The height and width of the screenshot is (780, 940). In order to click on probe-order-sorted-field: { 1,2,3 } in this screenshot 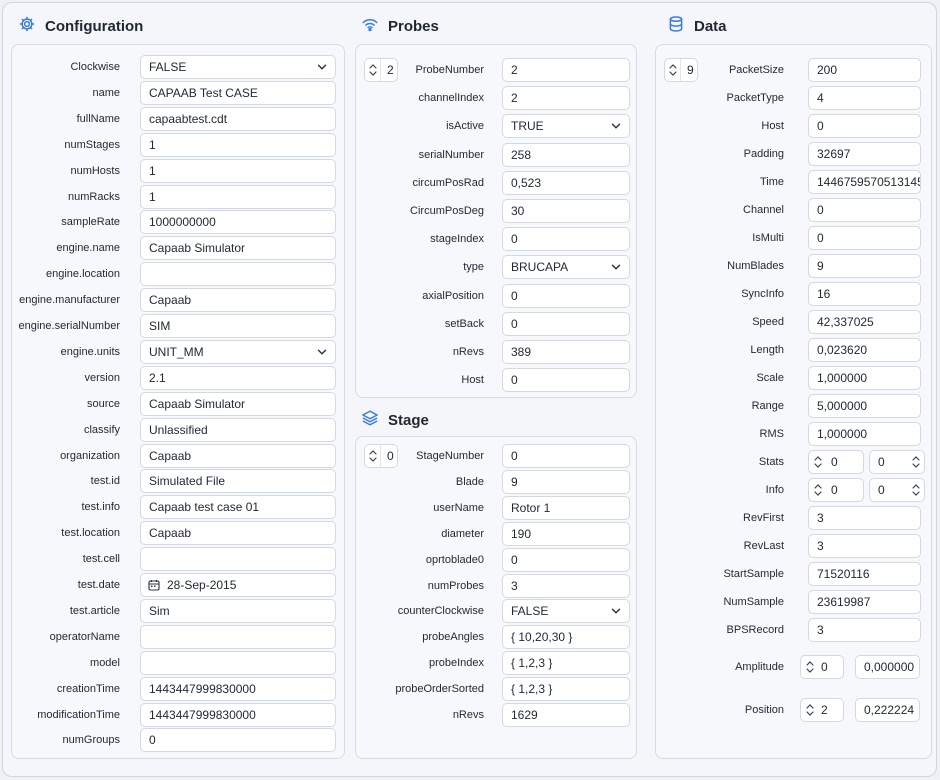, I will do `click(566, 689)`.